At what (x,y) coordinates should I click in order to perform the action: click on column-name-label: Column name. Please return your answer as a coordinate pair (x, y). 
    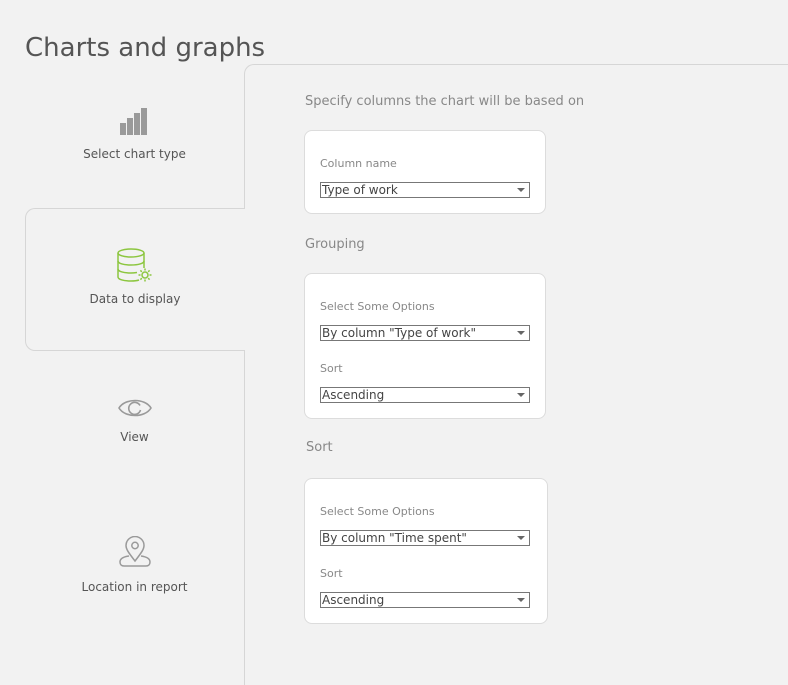
    Looking at the image, I should click on (358, 163).